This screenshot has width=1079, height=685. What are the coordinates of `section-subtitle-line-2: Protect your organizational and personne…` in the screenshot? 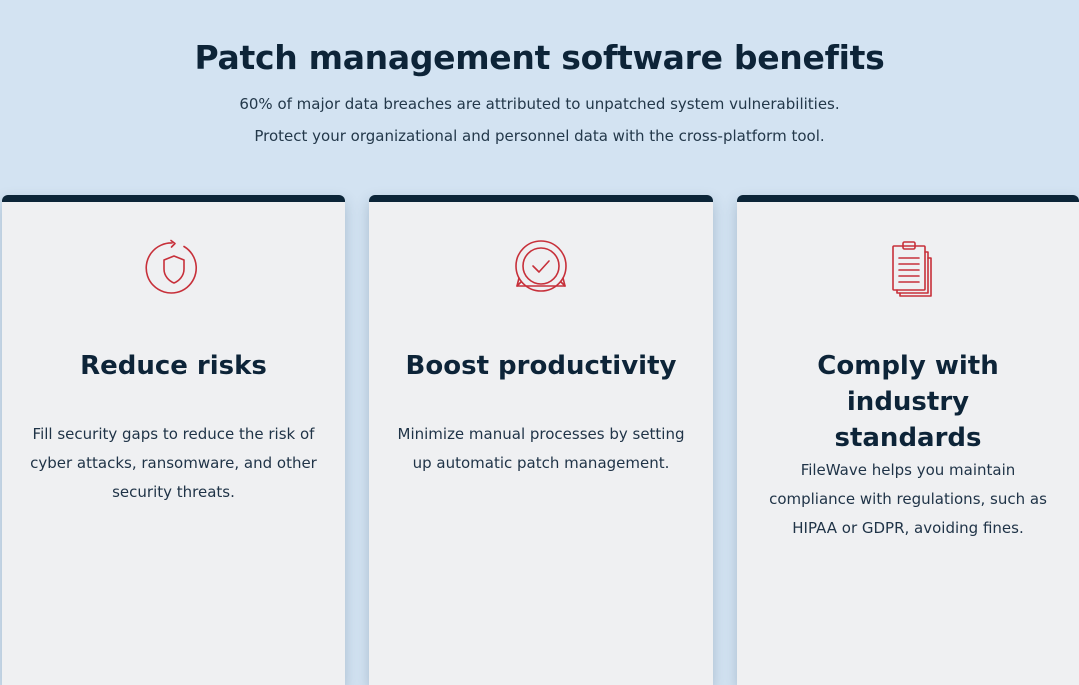 It's located at (539, 136).